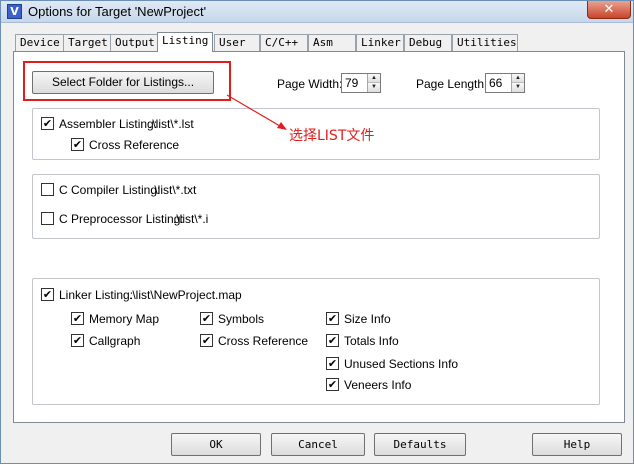  I want to click on callgraph-label: Callgraph, so click(115, 341).